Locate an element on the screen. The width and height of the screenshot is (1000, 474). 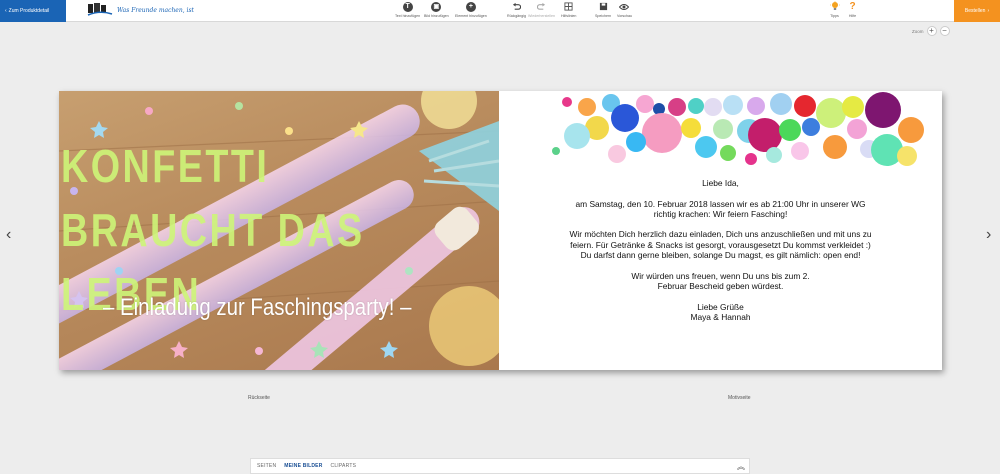
zoom-in-button: + is located at coordinates (931, 31).